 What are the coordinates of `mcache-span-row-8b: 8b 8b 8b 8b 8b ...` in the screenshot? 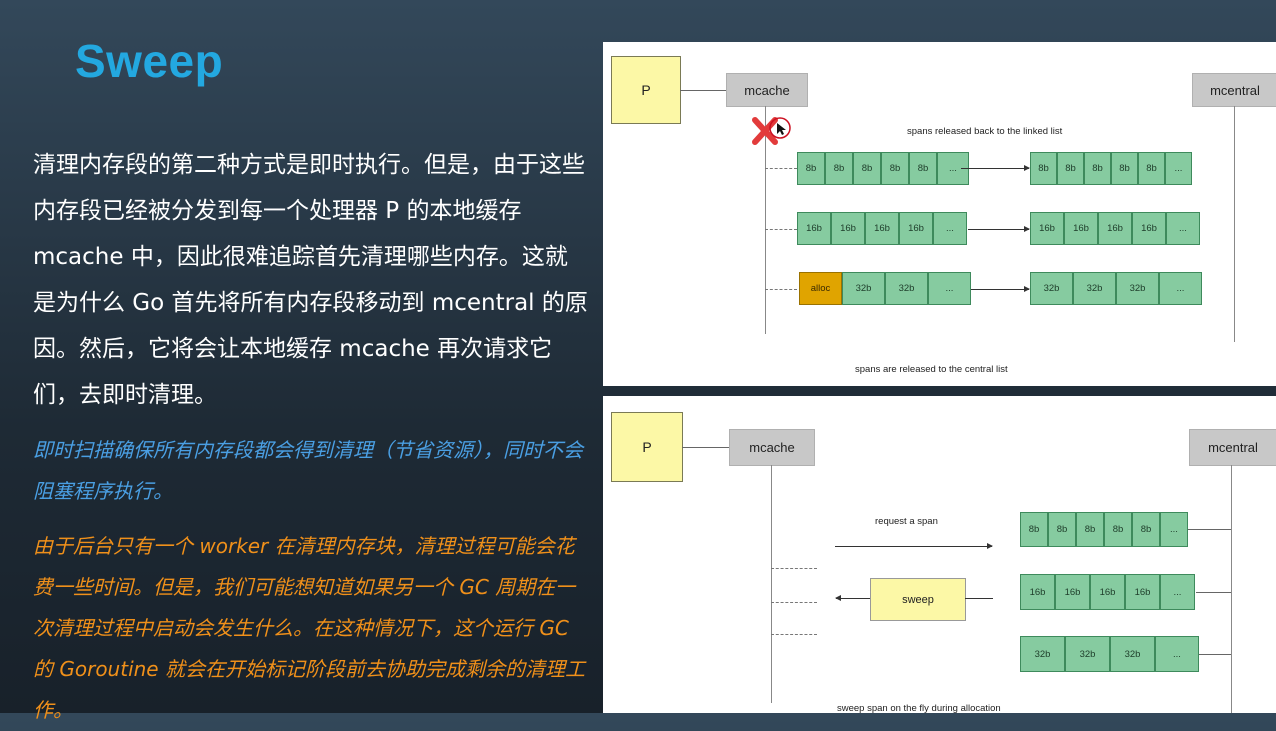 It's located at (883, 168).